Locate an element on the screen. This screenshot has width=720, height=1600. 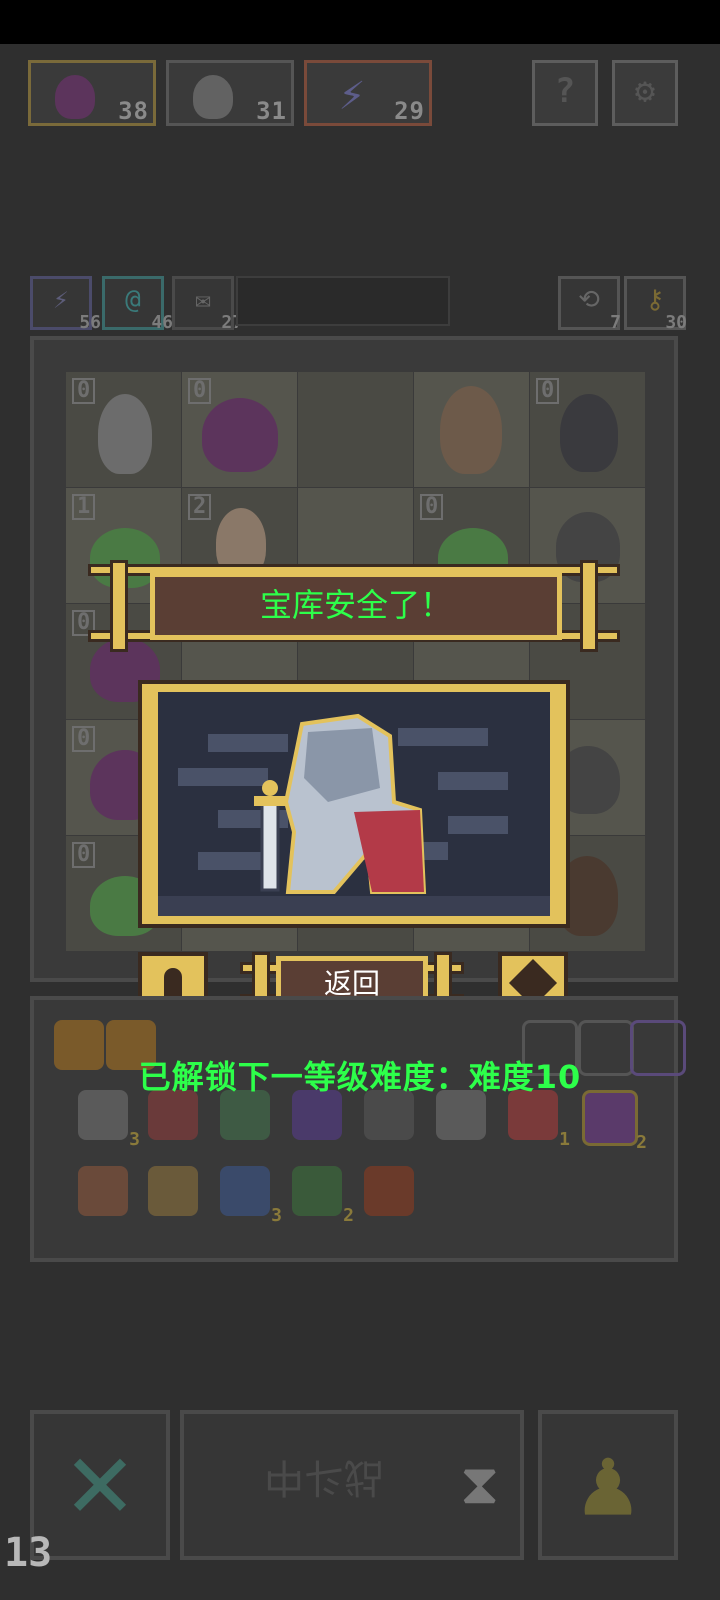
stat-at: @ 46 is located at coordinates (137, 304).